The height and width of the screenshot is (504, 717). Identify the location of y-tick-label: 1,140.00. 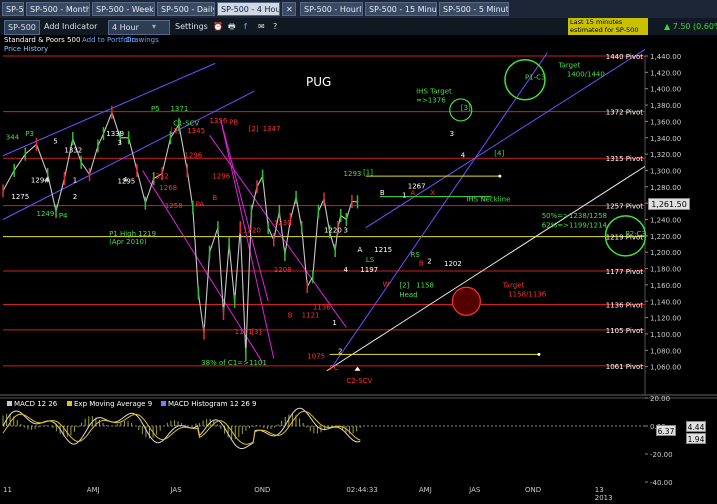
(665, 302).